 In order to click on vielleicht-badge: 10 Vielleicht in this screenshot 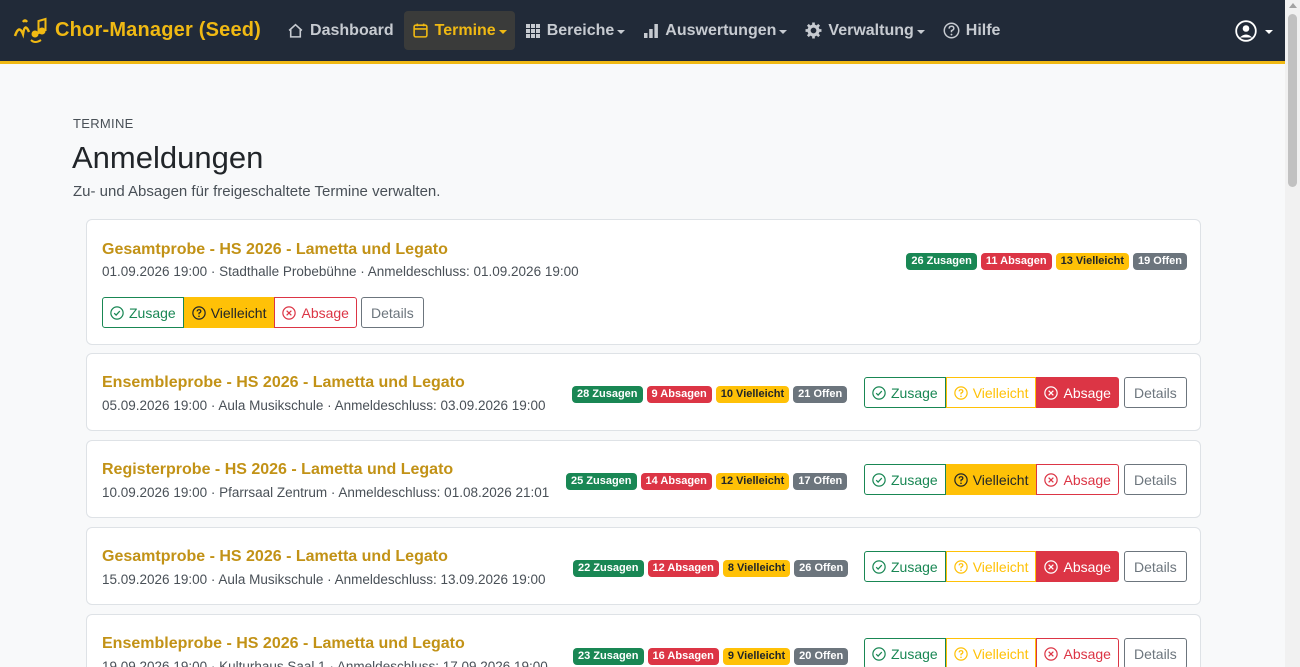, I will do `click(752, 394)`.